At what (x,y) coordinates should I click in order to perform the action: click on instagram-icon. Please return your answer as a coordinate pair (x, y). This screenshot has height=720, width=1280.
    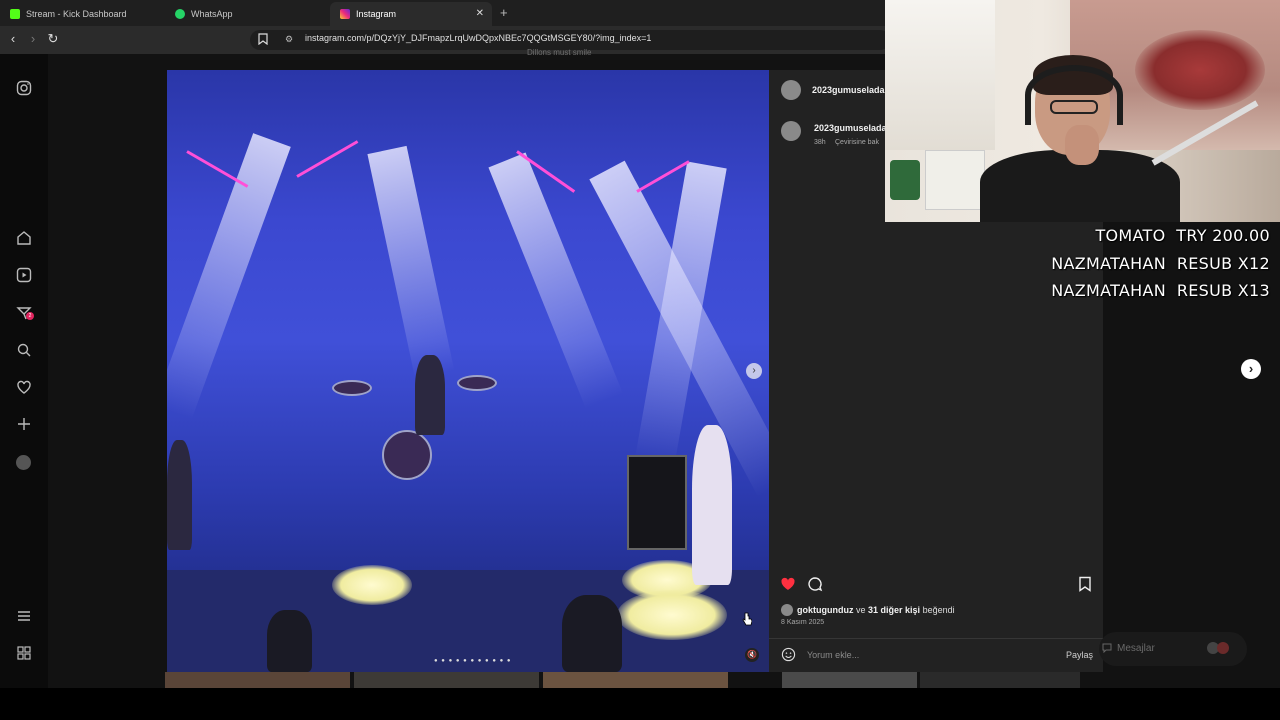
    Looking at the image, I should click on (345, 14).